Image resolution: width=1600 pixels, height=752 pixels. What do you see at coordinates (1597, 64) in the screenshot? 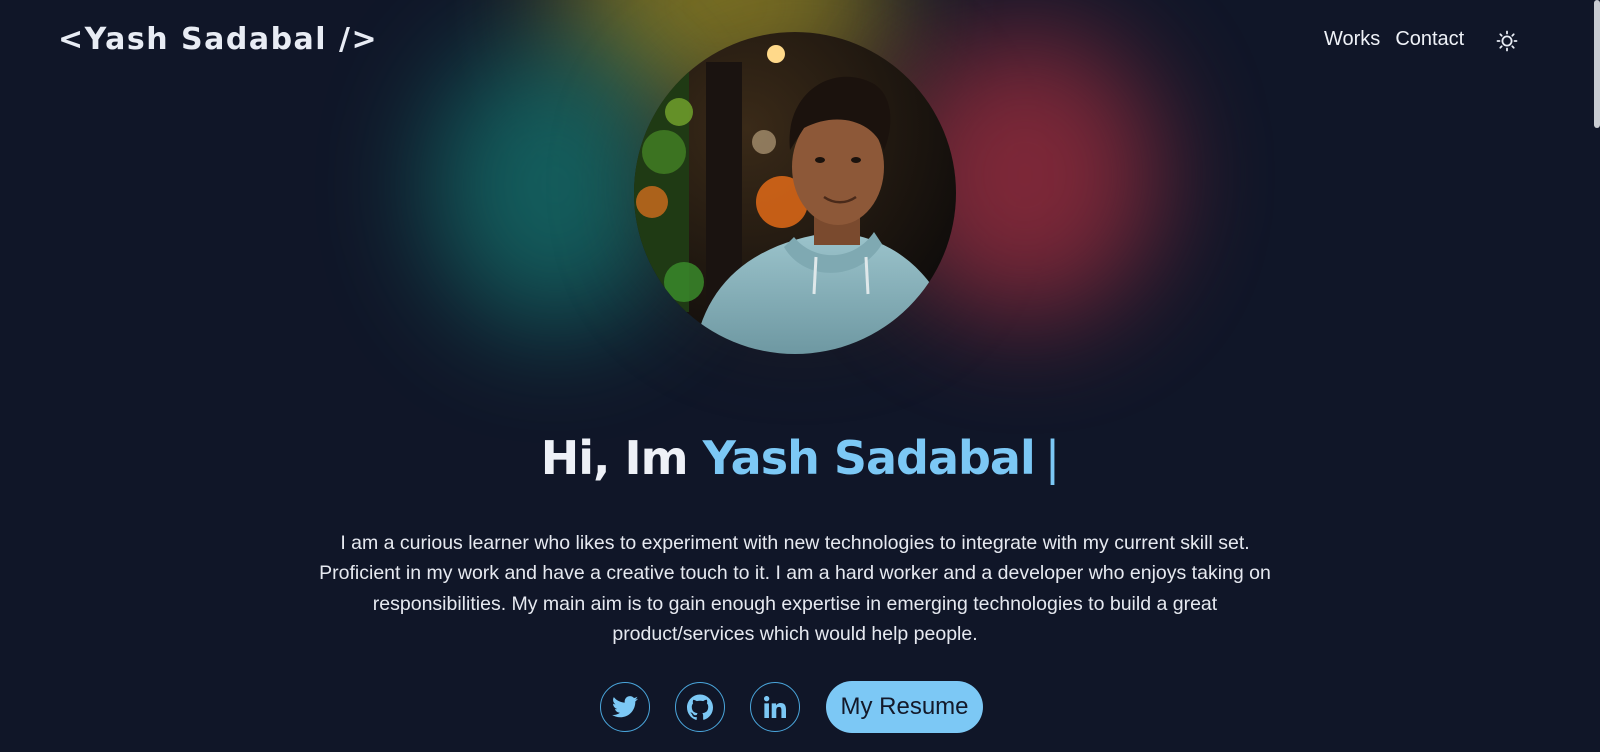
I see `page-scrollbar` at bounding box center [1597, 64].